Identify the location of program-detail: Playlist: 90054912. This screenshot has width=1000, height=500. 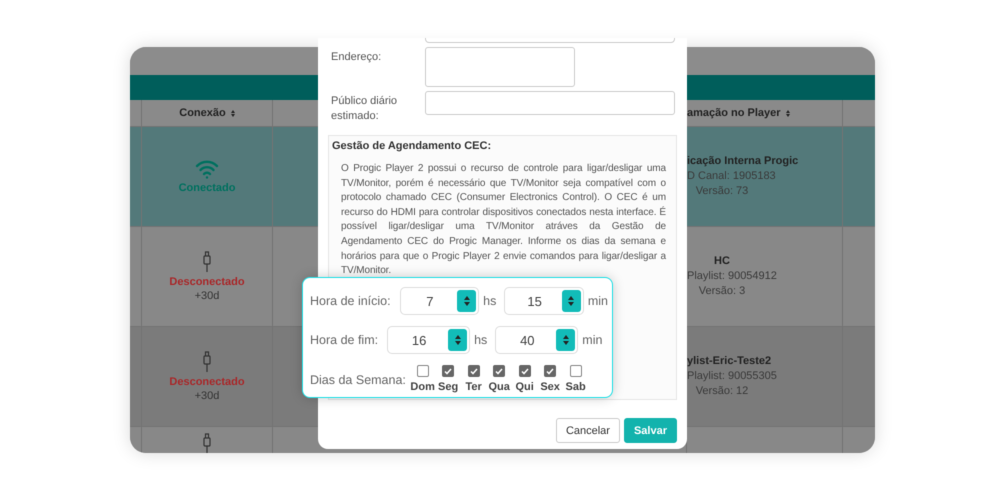
(732, 276).